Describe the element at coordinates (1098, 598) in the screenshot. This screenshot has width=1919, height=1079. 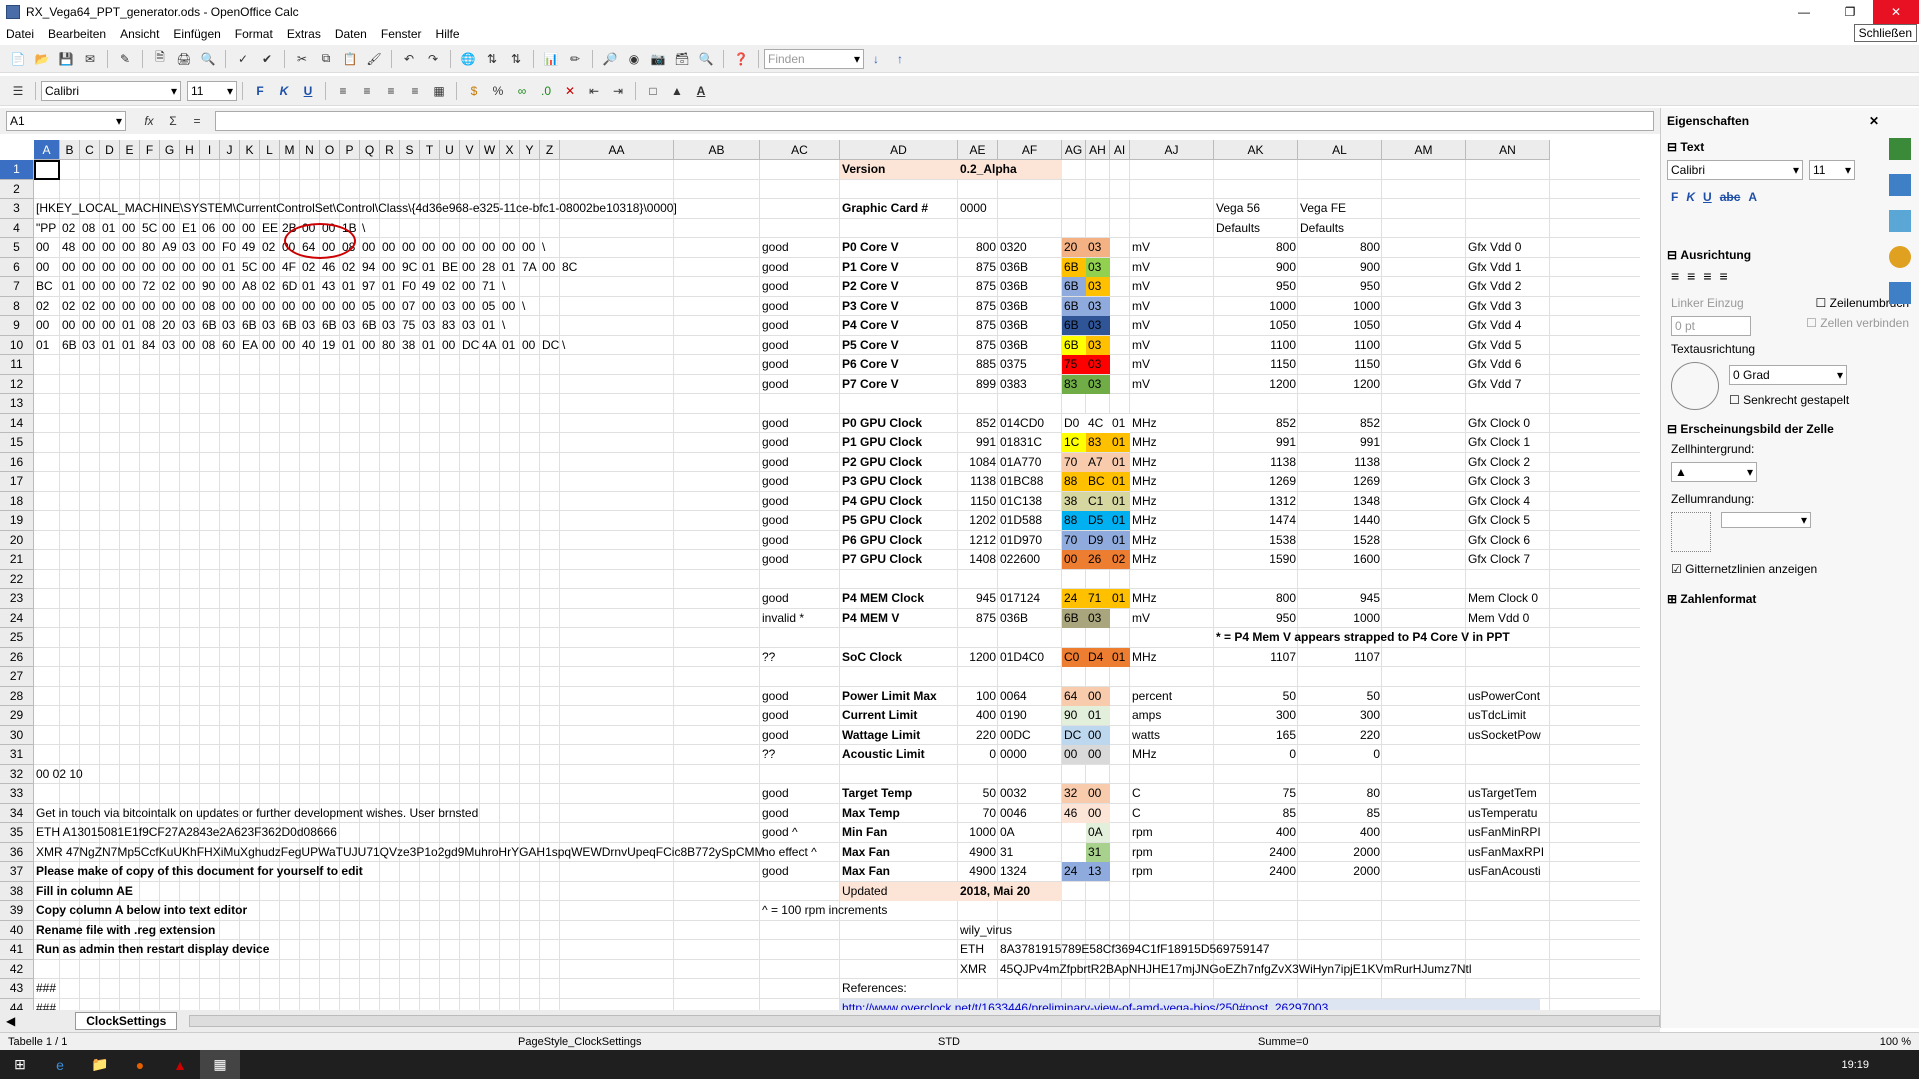
I see `hex-byte: 71` at that location.